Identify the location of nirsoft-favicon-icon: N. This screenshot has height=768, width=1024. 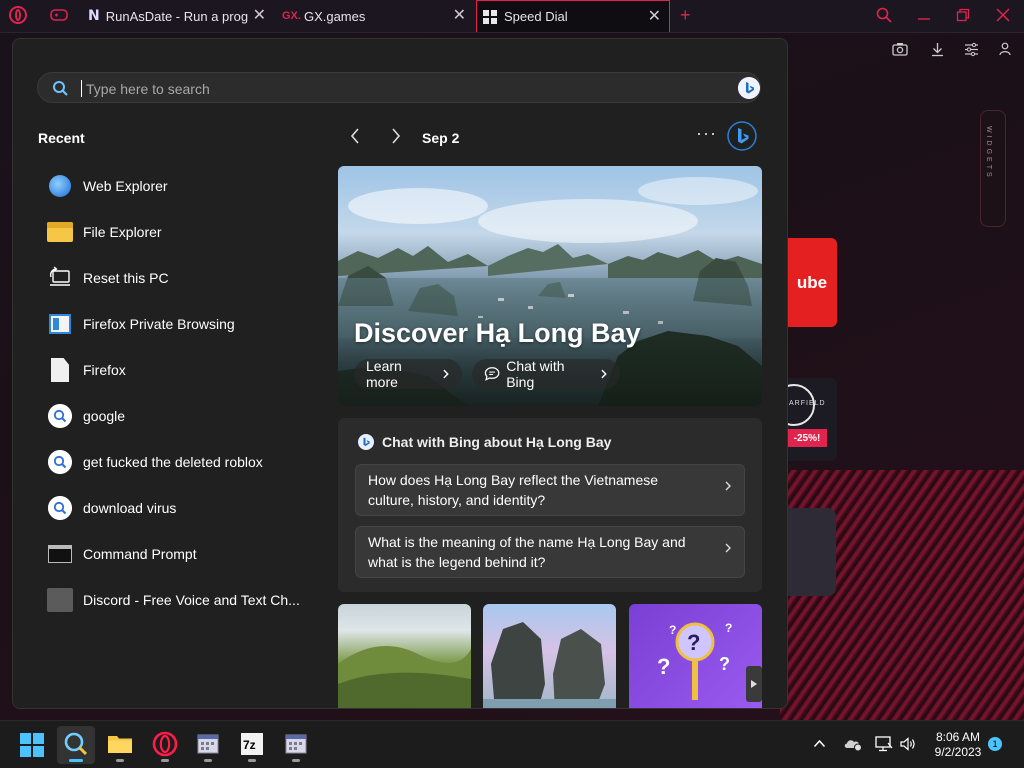
(94, 16).